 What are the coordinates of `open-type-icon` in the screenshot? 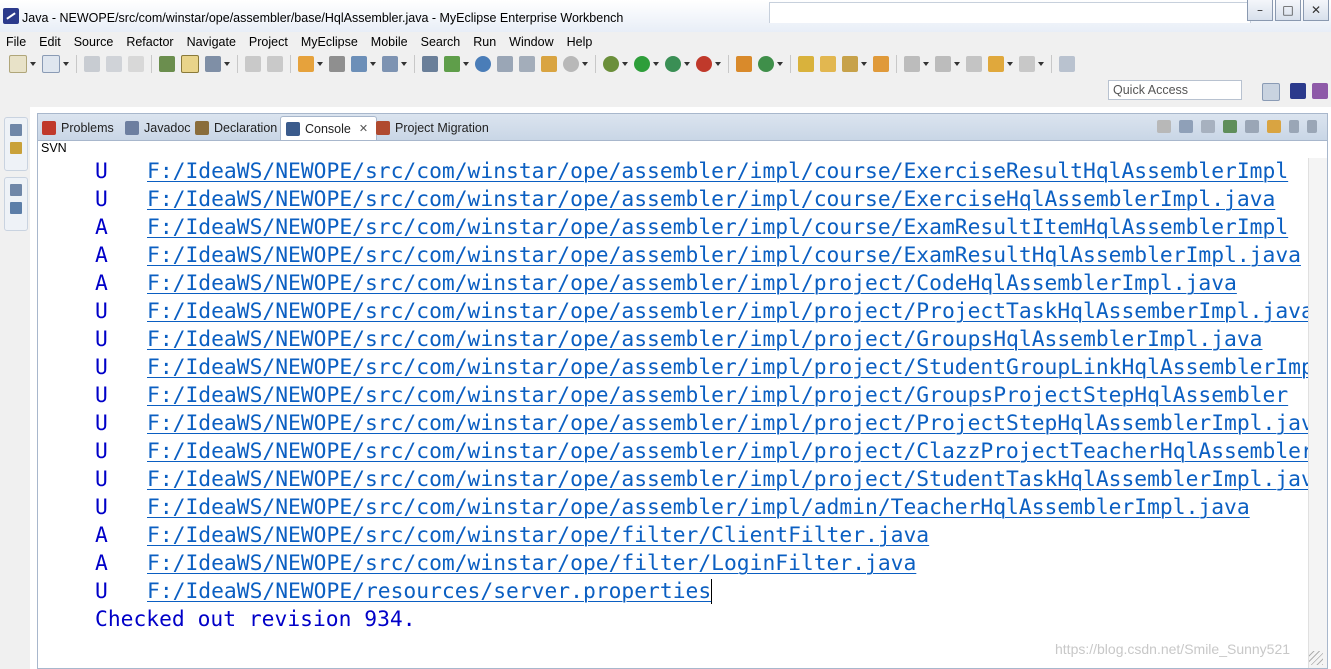 It's located at (306, 64).